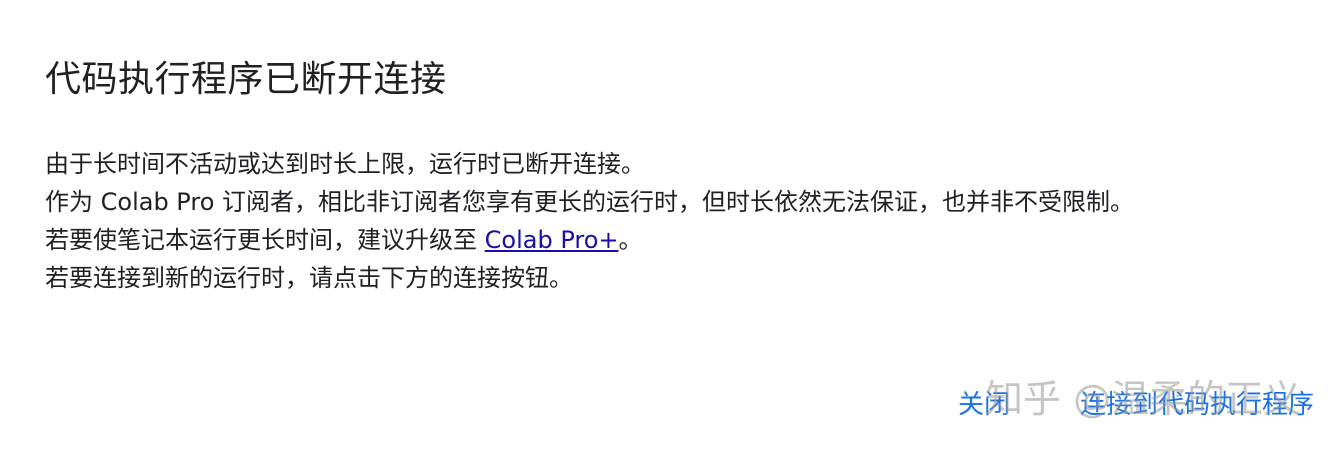 This screenshot has height=450, width=1344. Describe the element at coordinates (246, 79) in the screenshot. I see `dialog-title: 代码执行程序已断开连接` at that location.